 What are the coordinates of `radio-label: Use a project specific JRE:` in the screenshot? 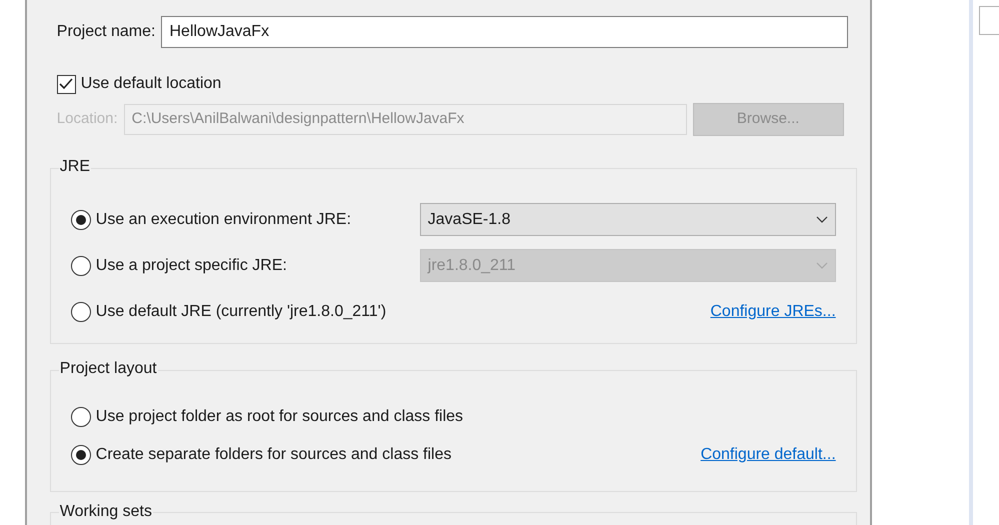 It's located at (191, 266).